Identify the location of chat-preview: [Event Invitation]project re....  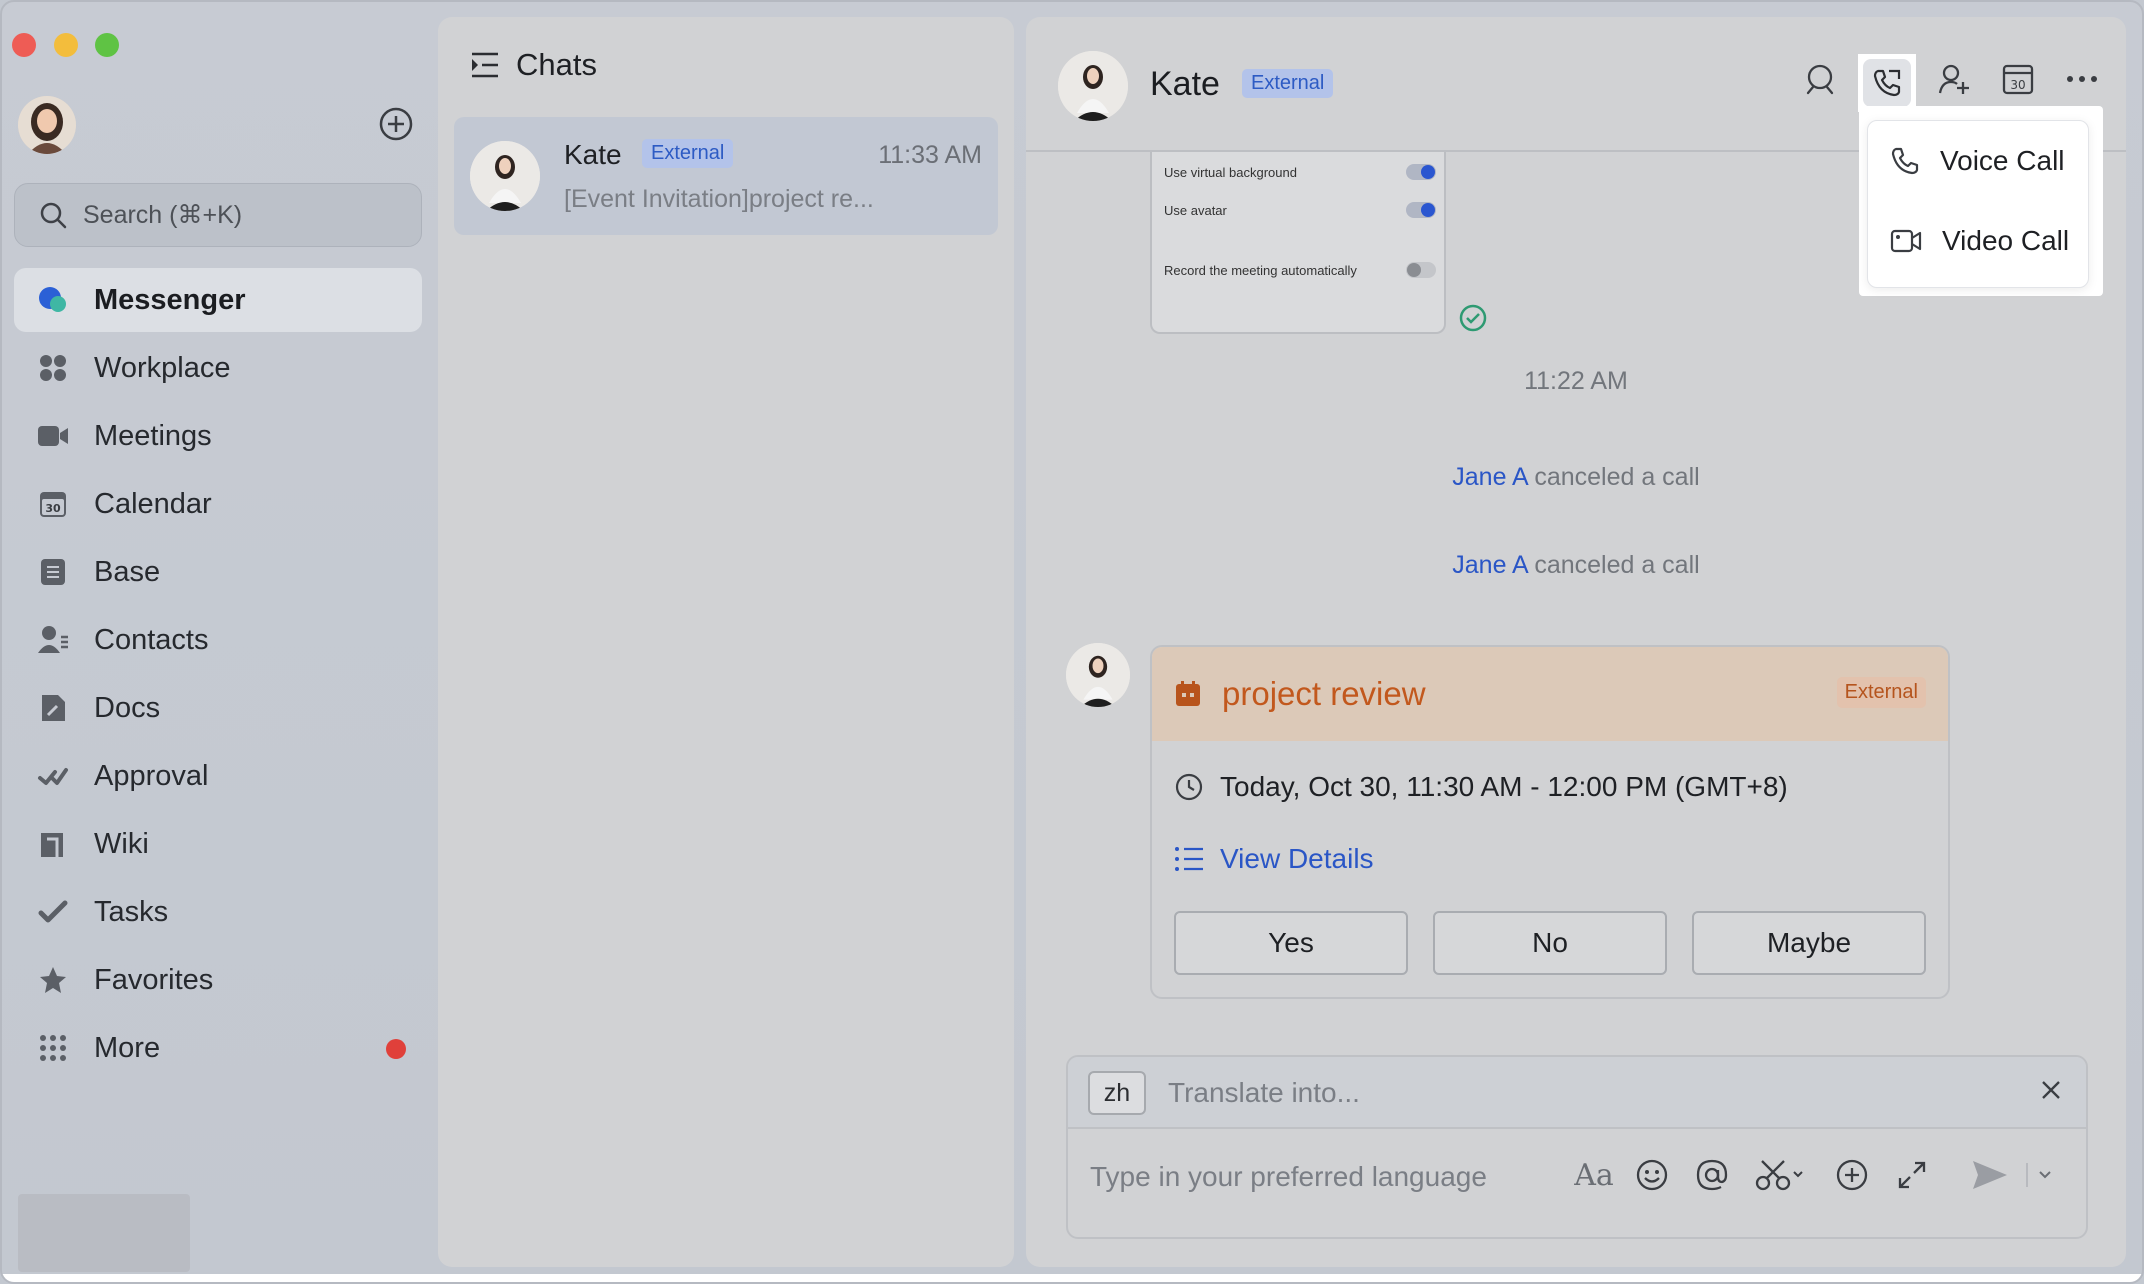
(719, 199).